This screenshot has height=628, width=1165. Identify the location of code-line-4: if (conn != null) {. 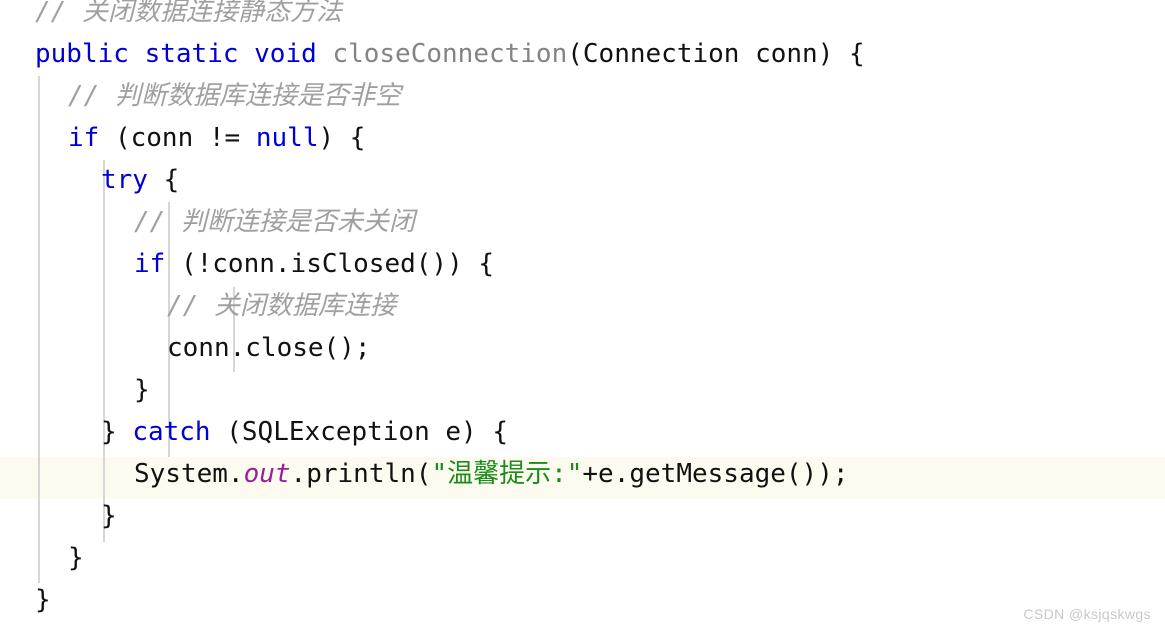
(582, 138).